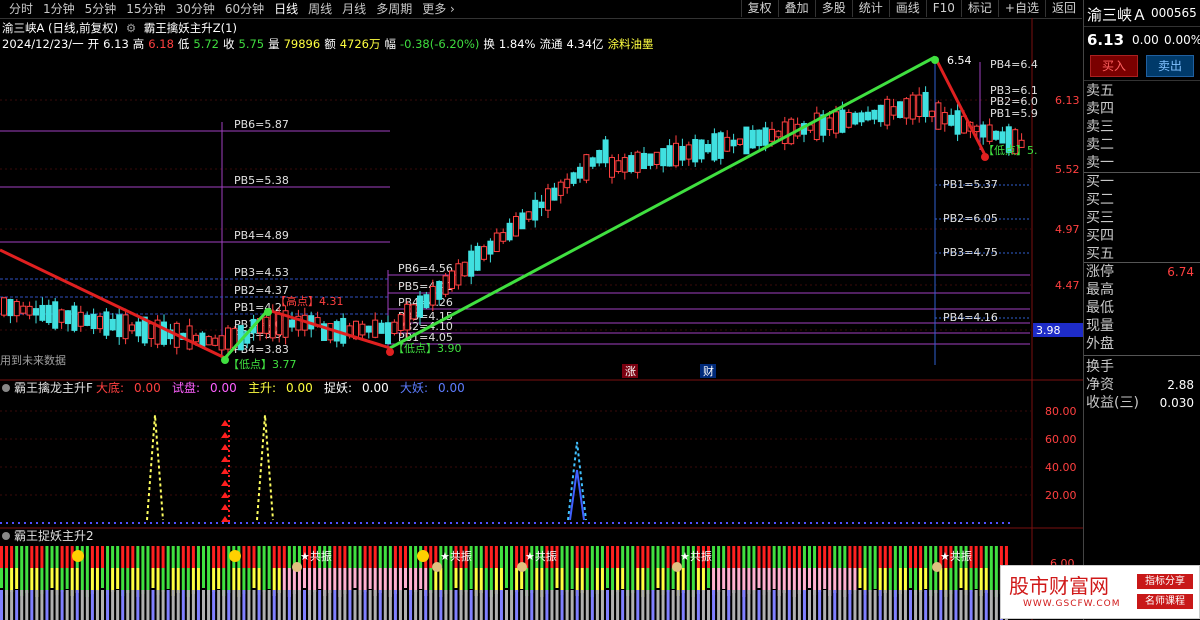 This screenshot has height=620, width=1200. What do you see at coordinates (1170, 66) in the screenshot?
I see `sell-button: 卖出` at bounding box center [1170, 66].